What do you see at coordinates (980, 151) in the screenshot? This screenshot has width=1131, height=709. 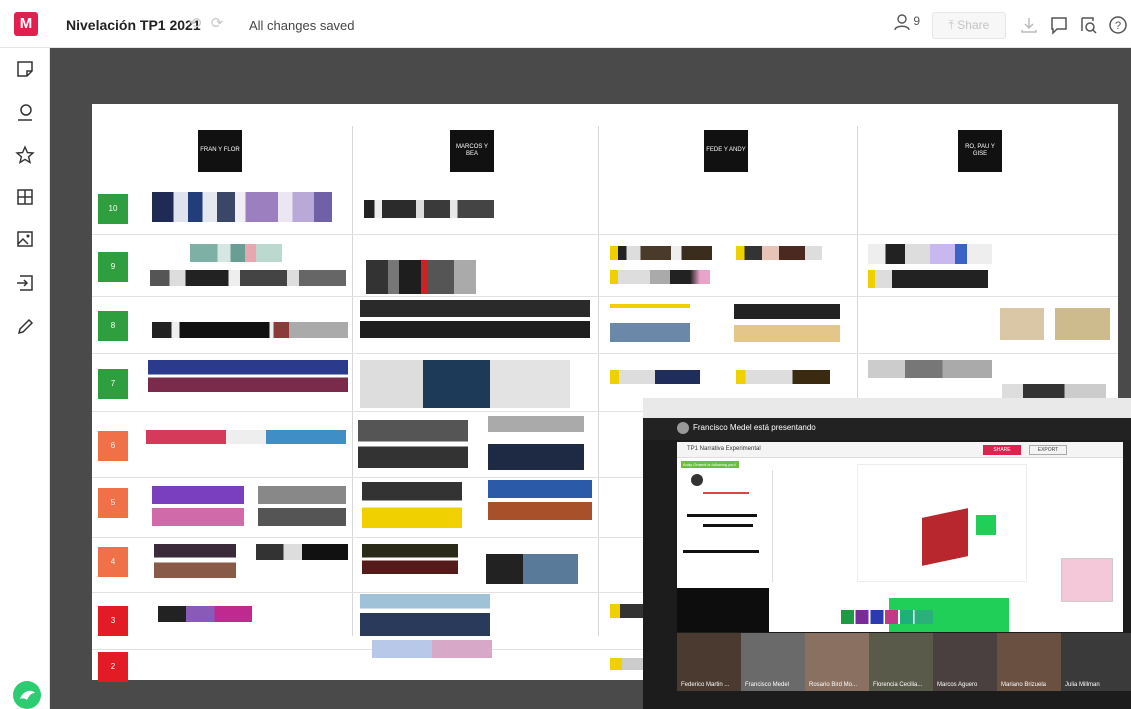 I see `team-label: RO, PAU Y GISE` at bounding box center [980, 151].